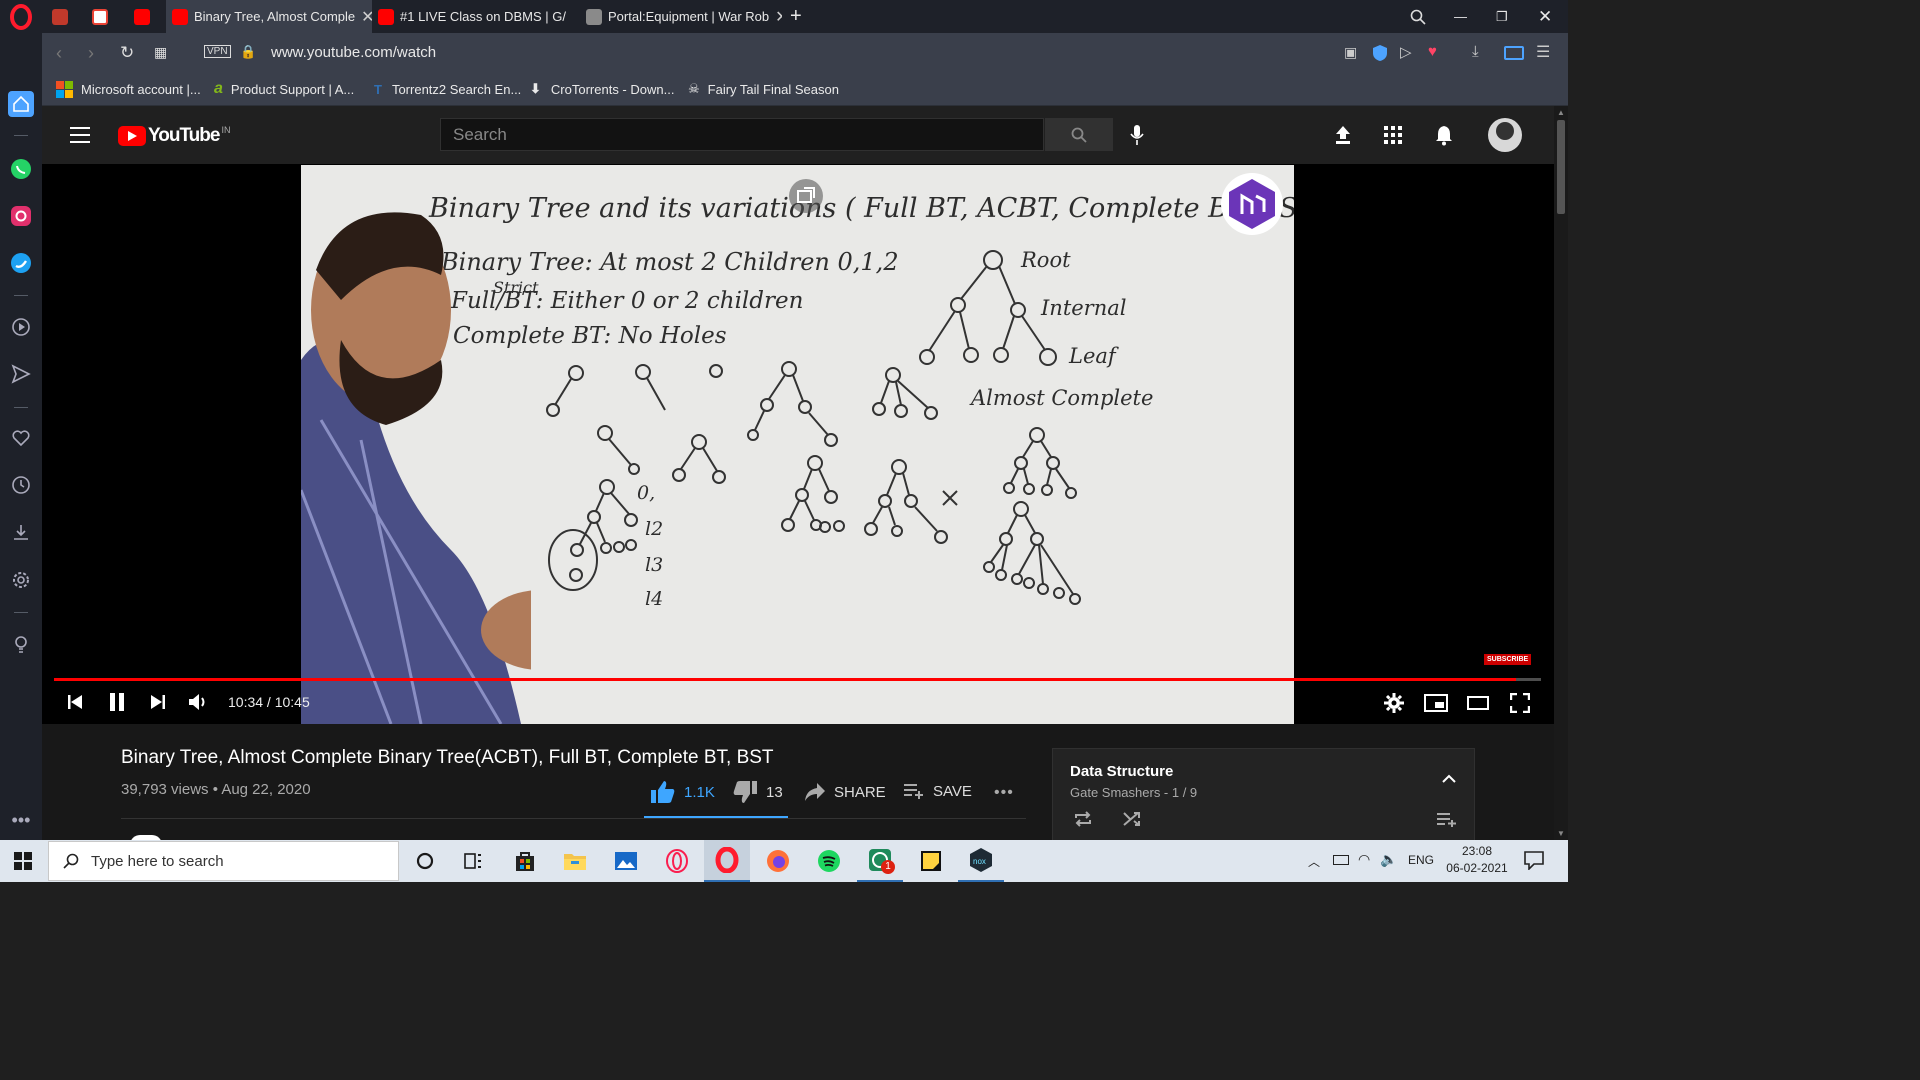 This screenshot has height=1080, width=1920. I want to click on nox-player-icon: nox, so click(981, 861).